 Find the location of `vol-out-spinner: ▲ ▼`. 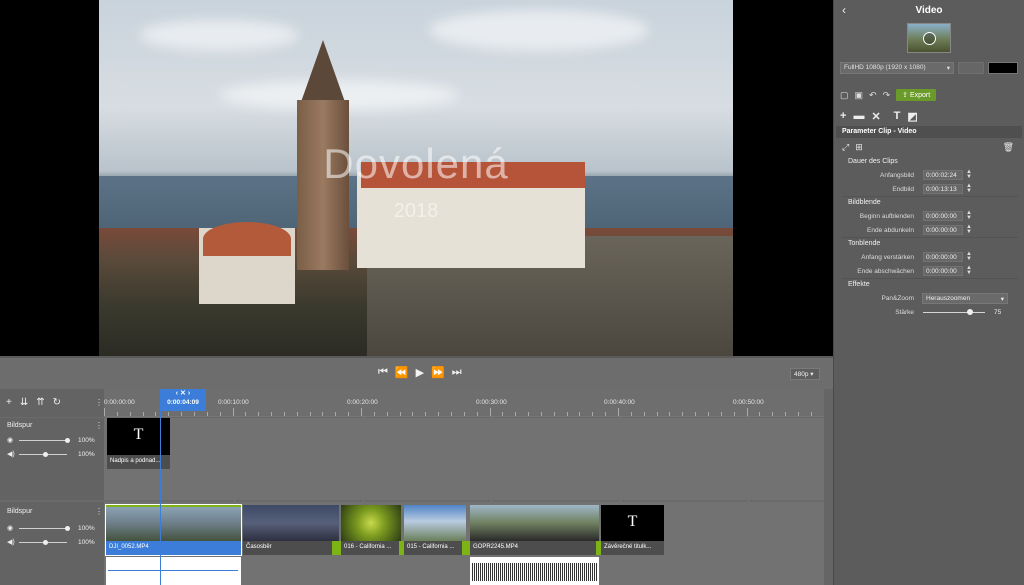

vol-out-spinner: ▲ ▼ is located at coordinates (969, 270).